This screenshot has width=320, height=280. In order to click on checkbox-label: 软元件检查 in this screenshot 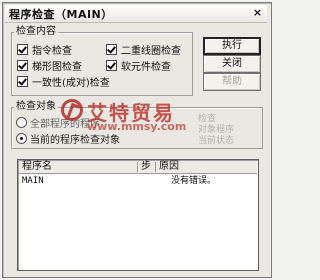, I will do `click(146, 67)`.